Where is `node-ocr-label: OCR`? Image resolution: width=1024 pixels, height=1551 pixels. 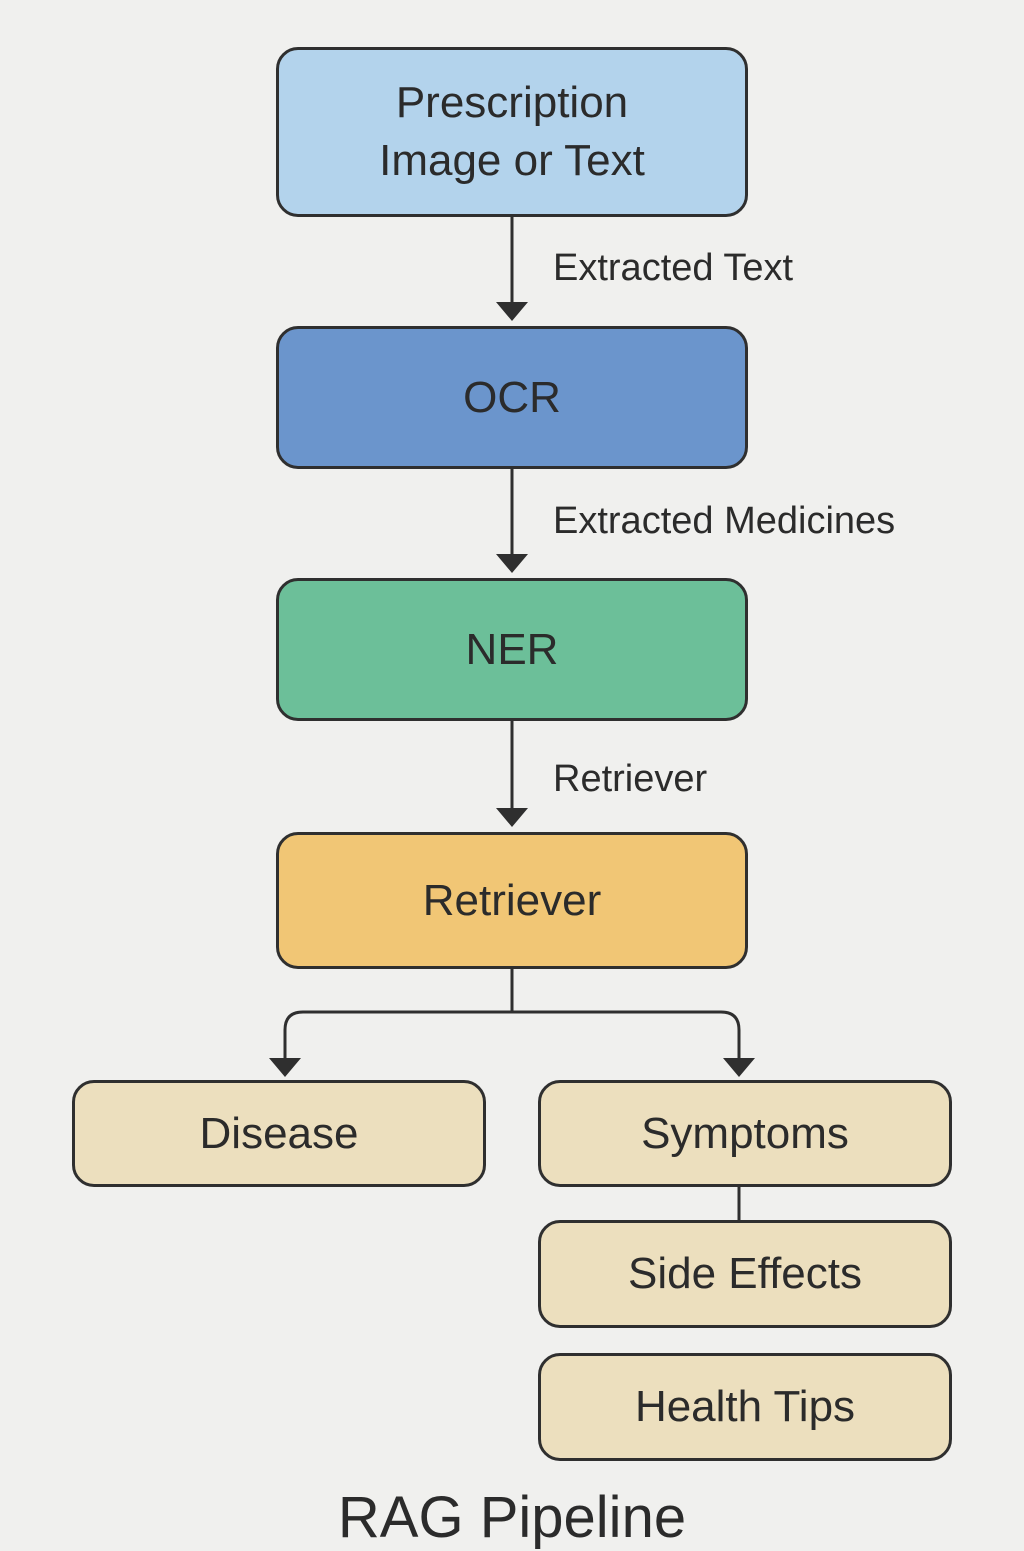 node-ocr-label: OCR is located at coordinates (512, 397).